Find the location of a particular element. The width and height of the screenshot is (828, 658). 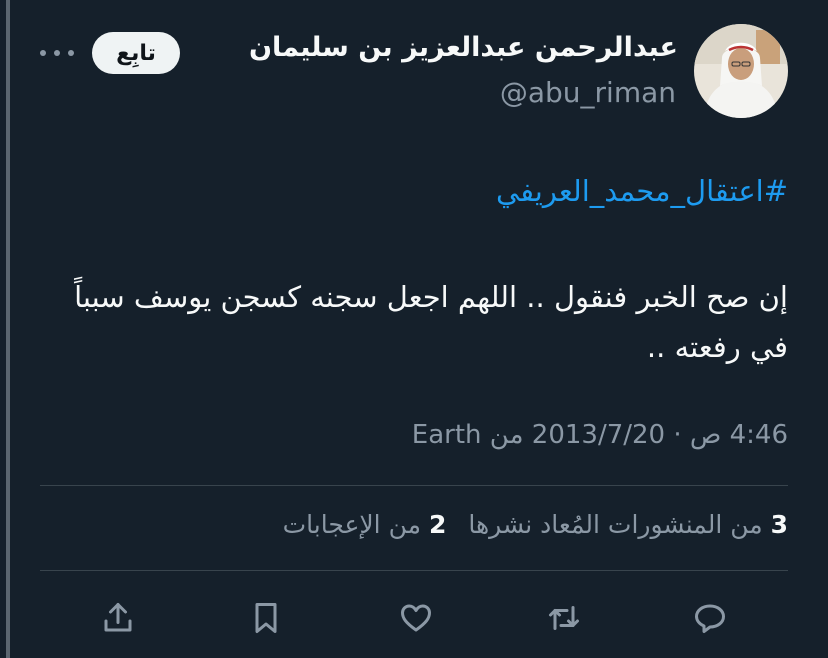

heart-icon is located at coordinates (416, 618).